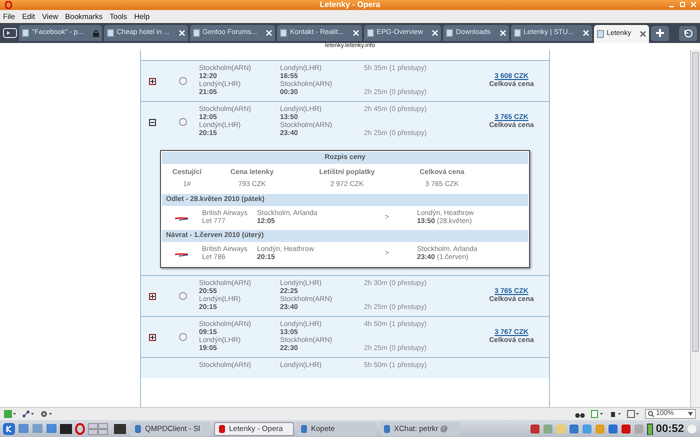  I want to click on panel-toggle-icon, so click(10, 33).